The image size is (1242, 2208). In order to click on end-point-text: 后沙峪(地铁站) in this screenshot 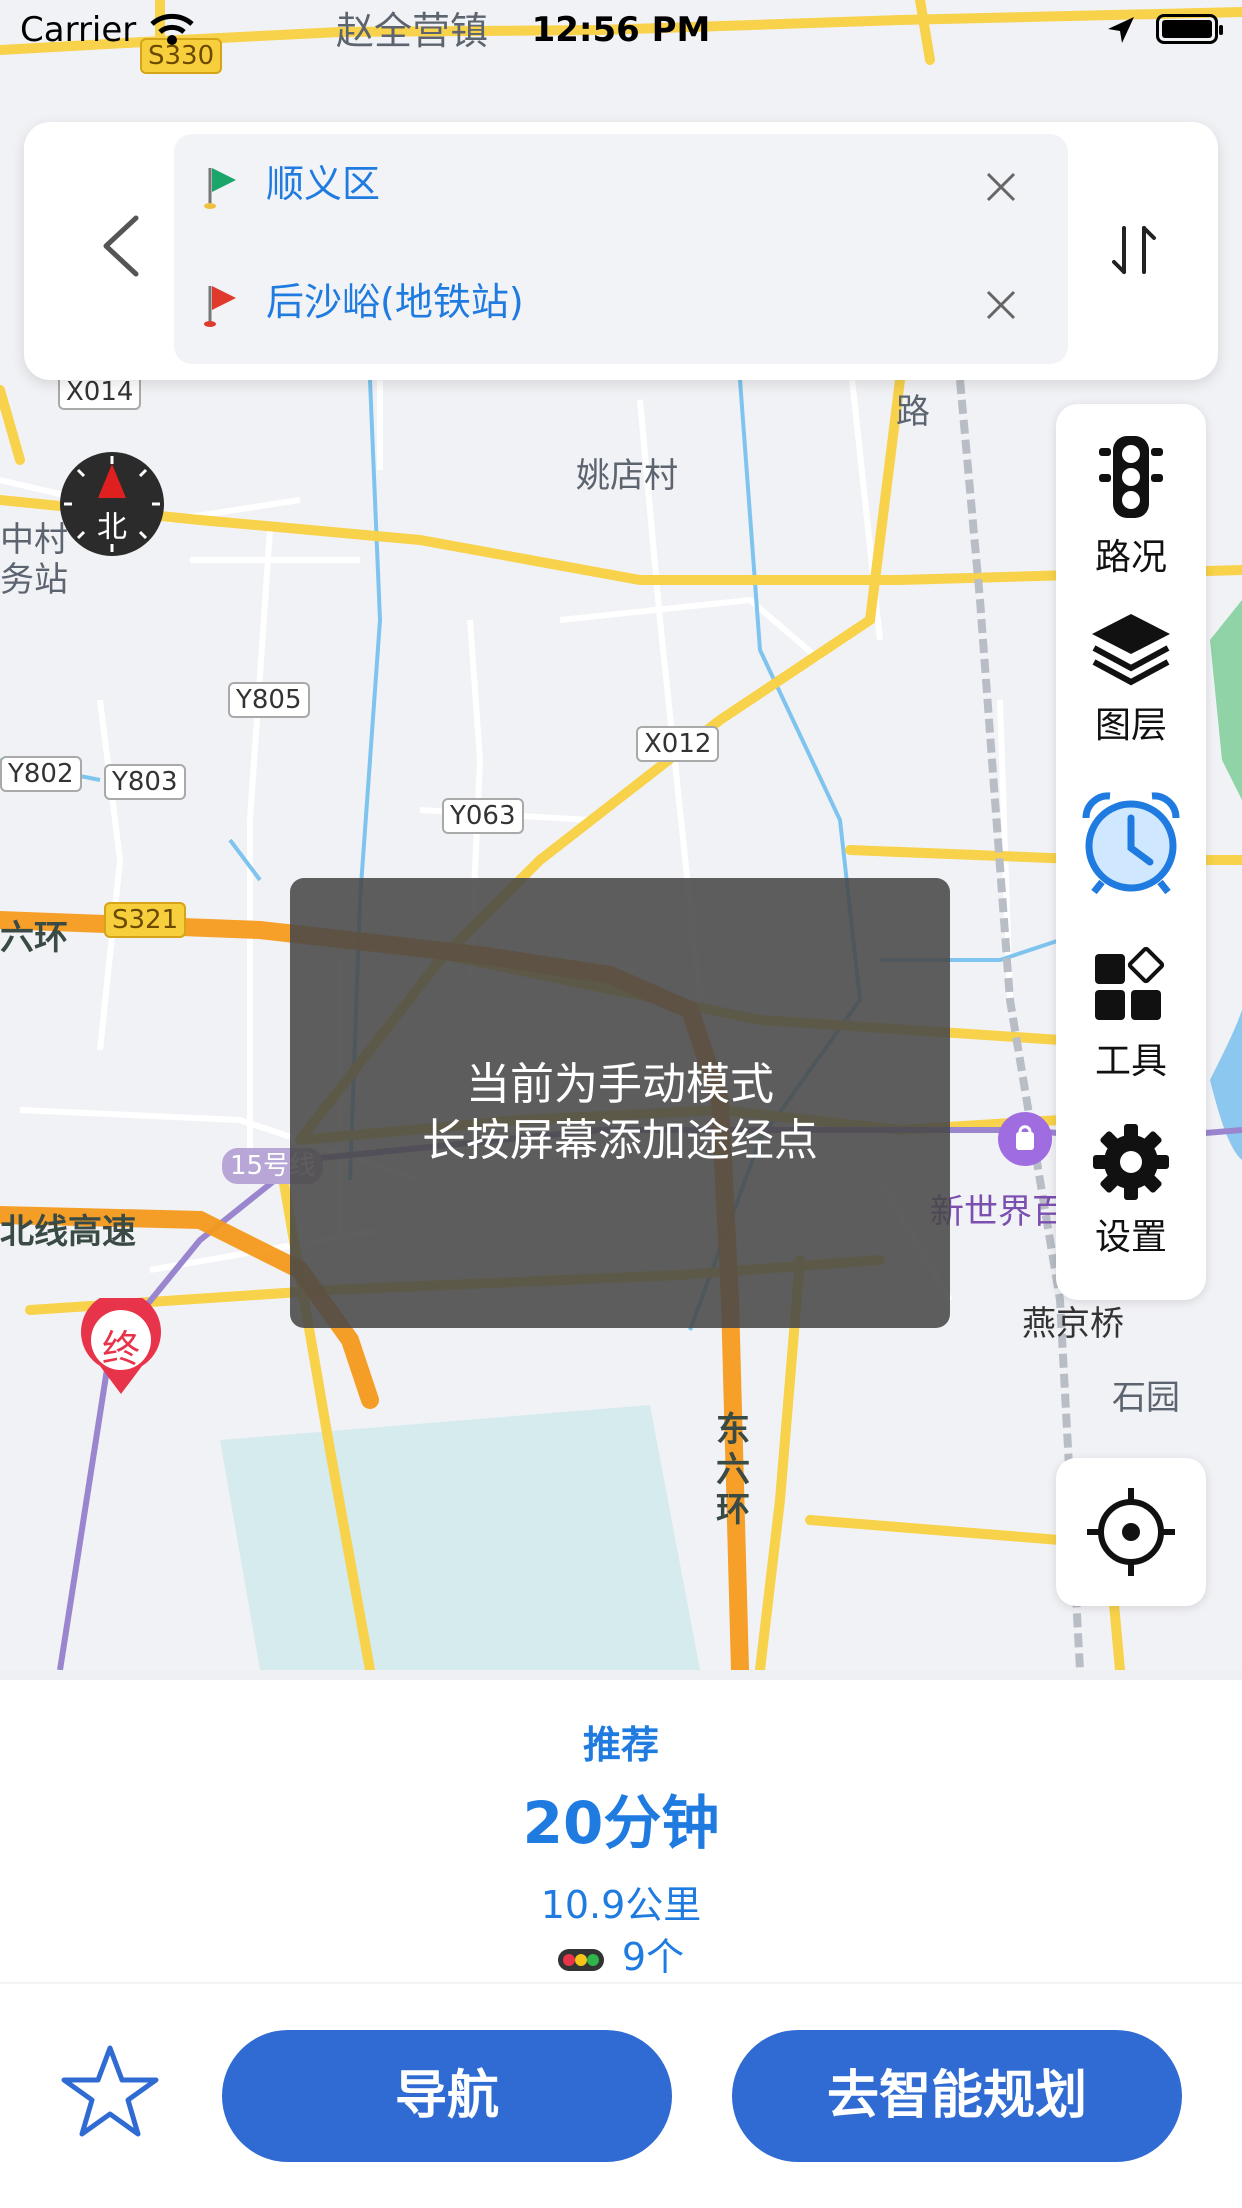, I will do `click(395, 302)`.